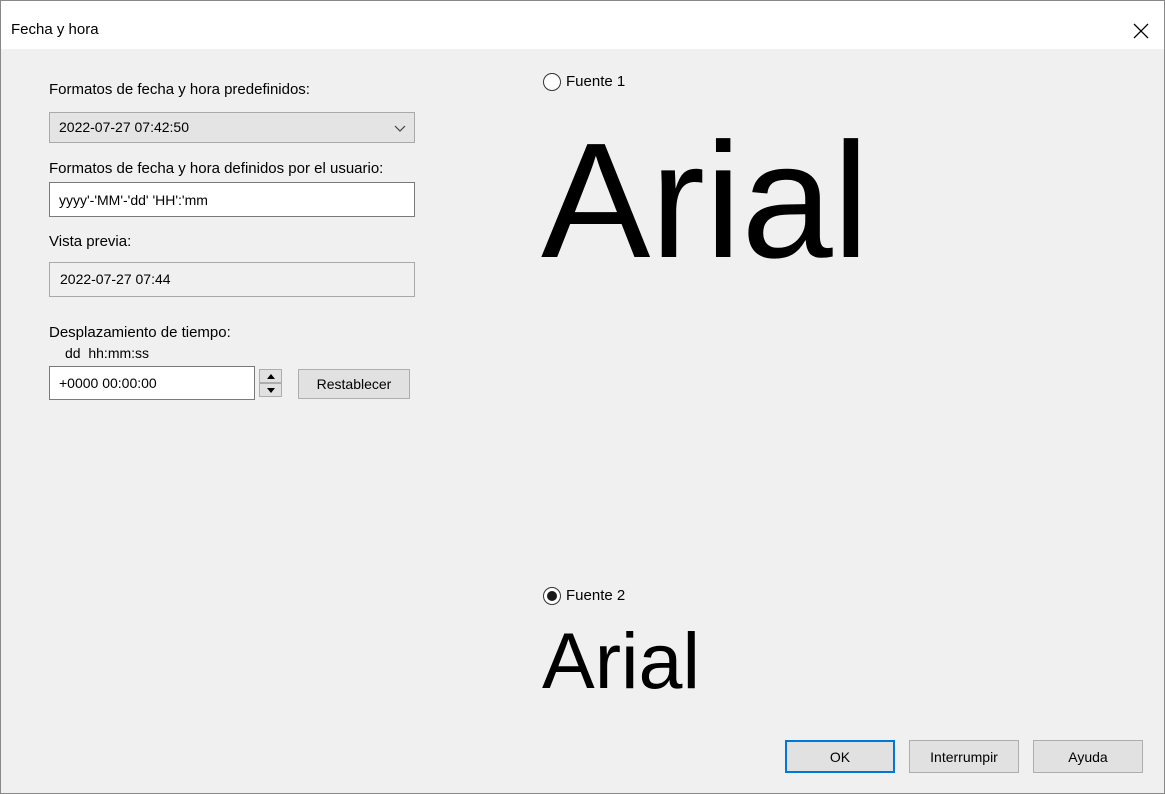 Image resolution: width=1165 pixels, height=794 pixels. I want to click on close-icon, so click(1141, 31).